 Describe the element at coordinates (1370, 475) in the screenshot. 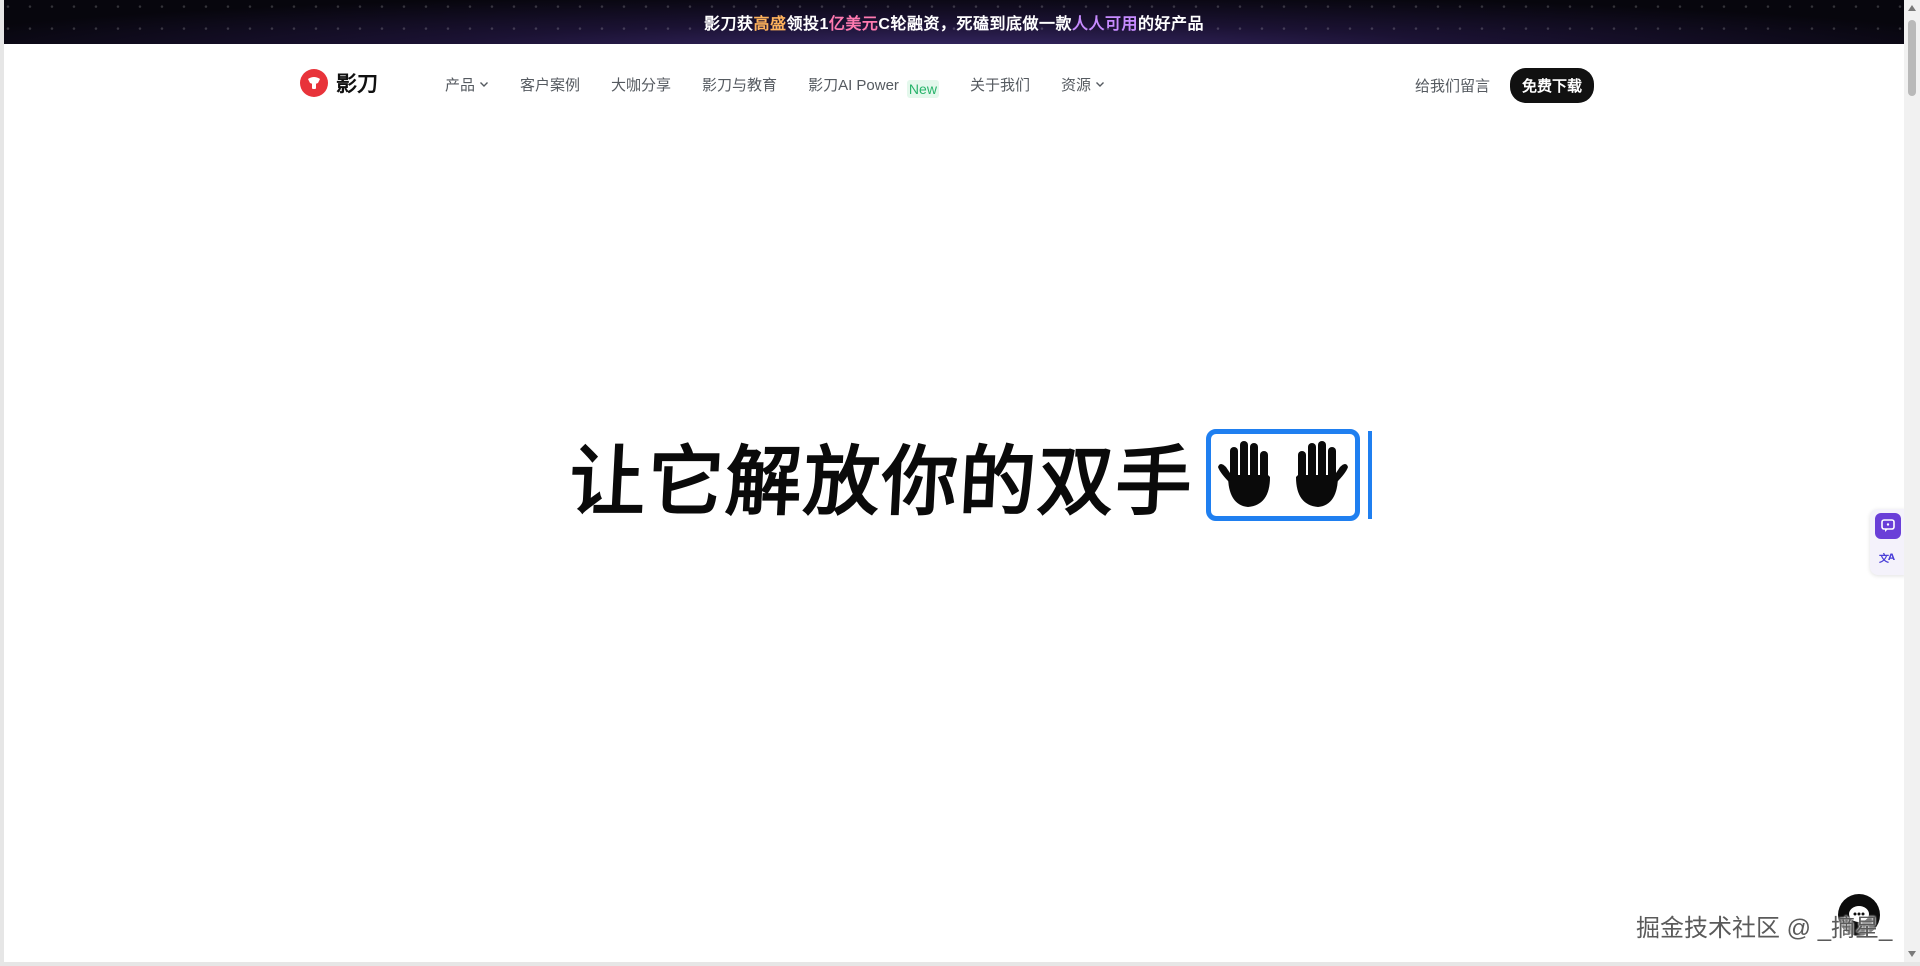

I see `typing-caret` at that location.